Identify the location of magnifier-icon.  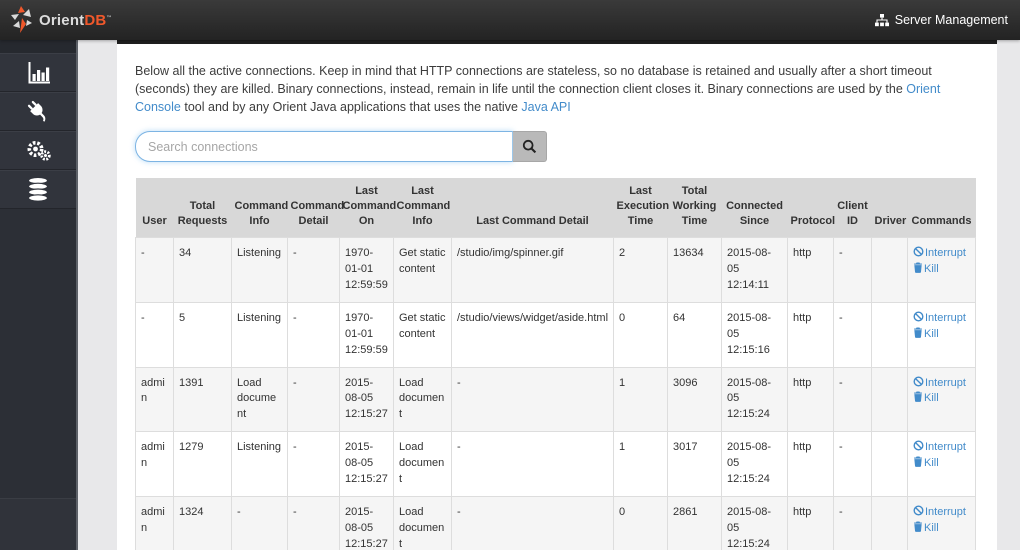
(529, 147).